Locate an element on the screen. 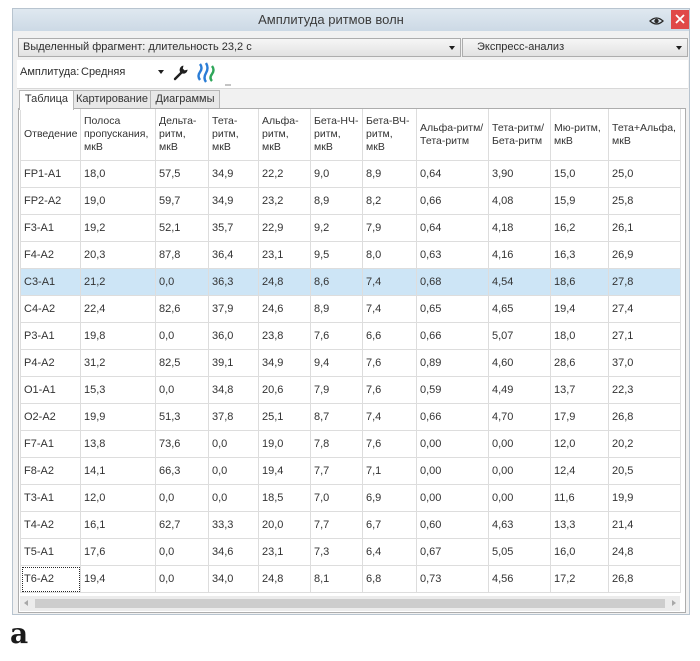 The width and height of the screenshot is (700, 661). cell-alpha-theta-ratio: 0,60 is located at coordinates (452, 525).